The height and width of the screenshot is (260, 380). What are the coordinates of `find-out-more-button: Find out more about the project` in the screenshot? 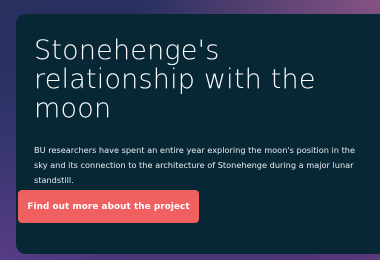 It's located at (108, 206).